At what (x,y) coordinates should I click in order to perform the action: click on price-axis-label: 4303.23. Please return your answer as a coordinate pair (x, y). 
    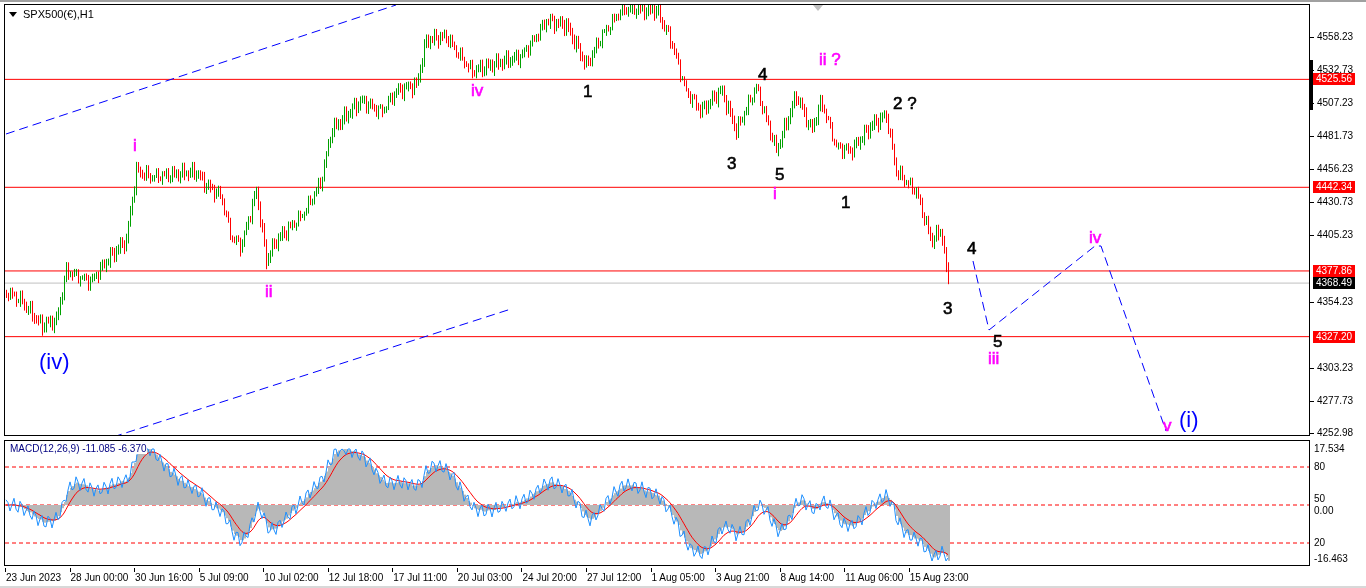
    Looking at the image, I should click on (1335, 367).